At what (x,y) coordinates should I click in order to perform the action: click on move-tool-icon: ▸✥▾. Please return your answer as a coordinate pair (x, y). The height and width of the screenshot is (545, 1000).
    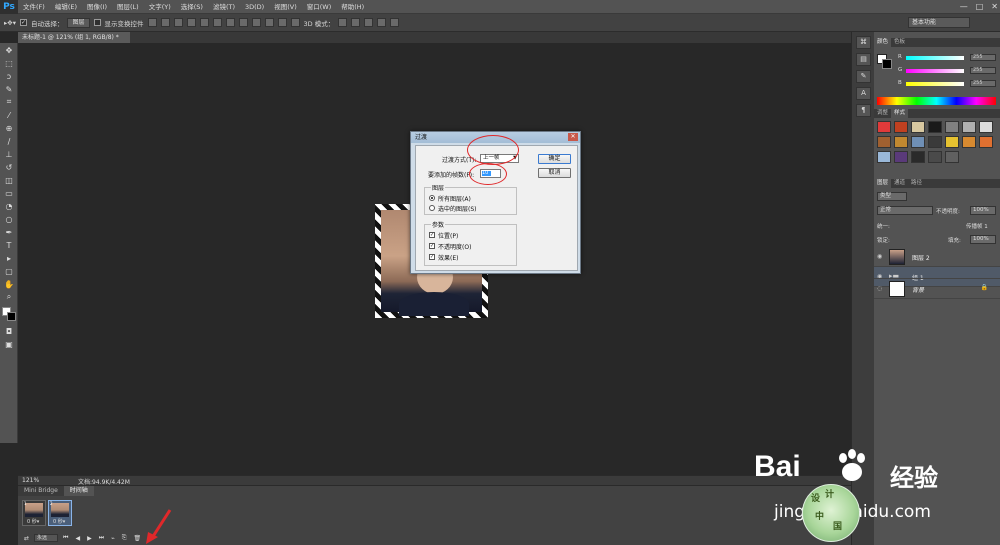
    Looking at the image, I should click on (10, 23).